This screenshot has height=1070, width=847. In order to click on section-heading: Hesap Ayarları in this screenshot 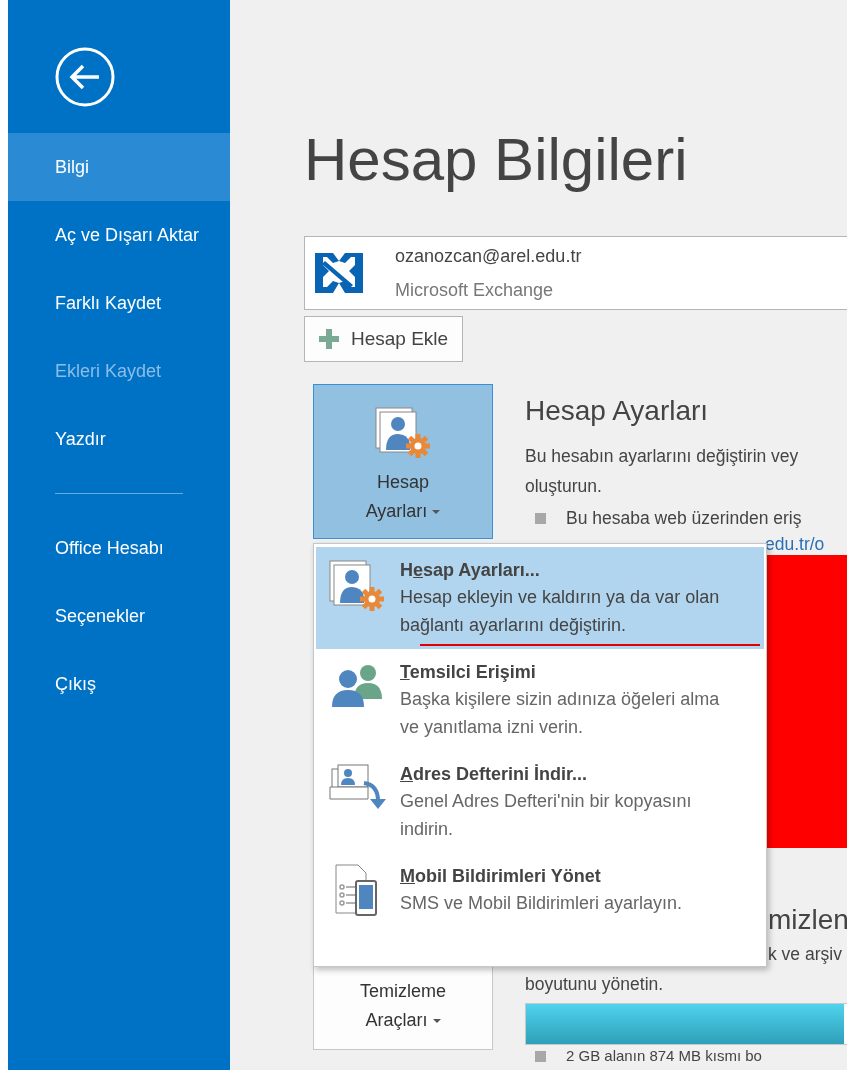, I will do `click(617, 411)`.